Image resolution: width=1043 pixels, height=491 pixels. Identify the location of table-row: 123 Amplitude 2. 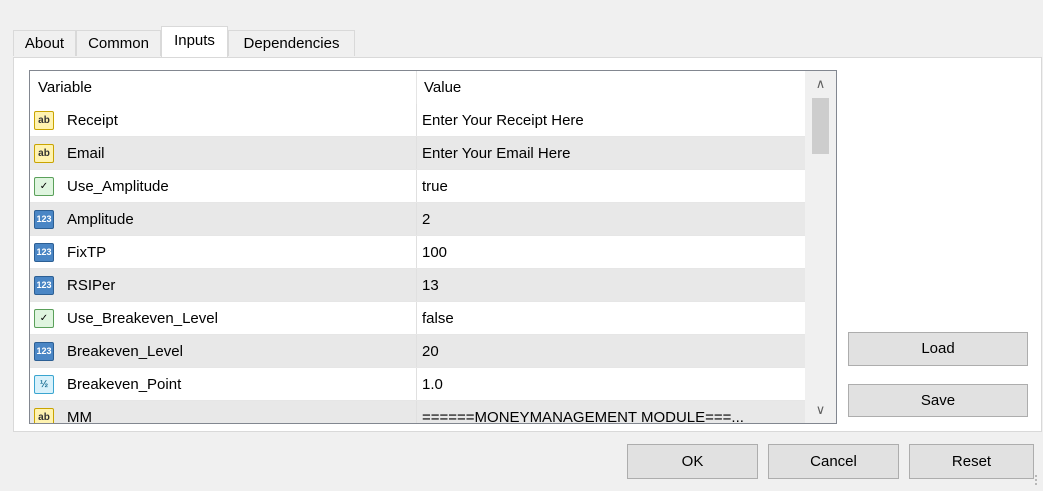
(417, 219).